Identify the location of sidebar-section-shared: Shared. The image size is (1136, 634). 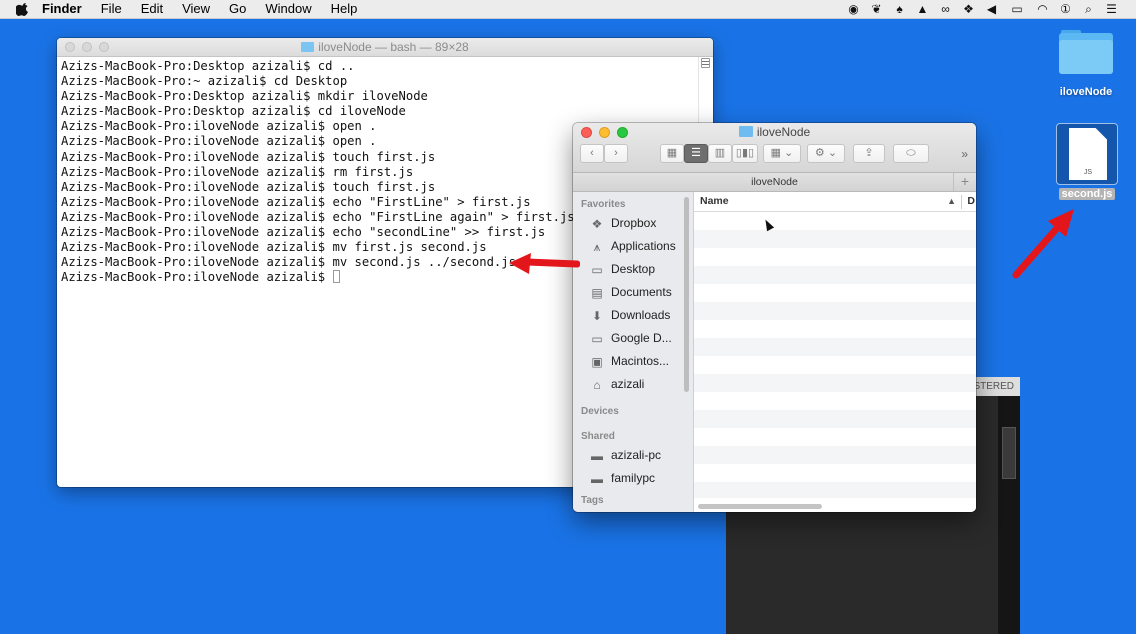
(598, 436).